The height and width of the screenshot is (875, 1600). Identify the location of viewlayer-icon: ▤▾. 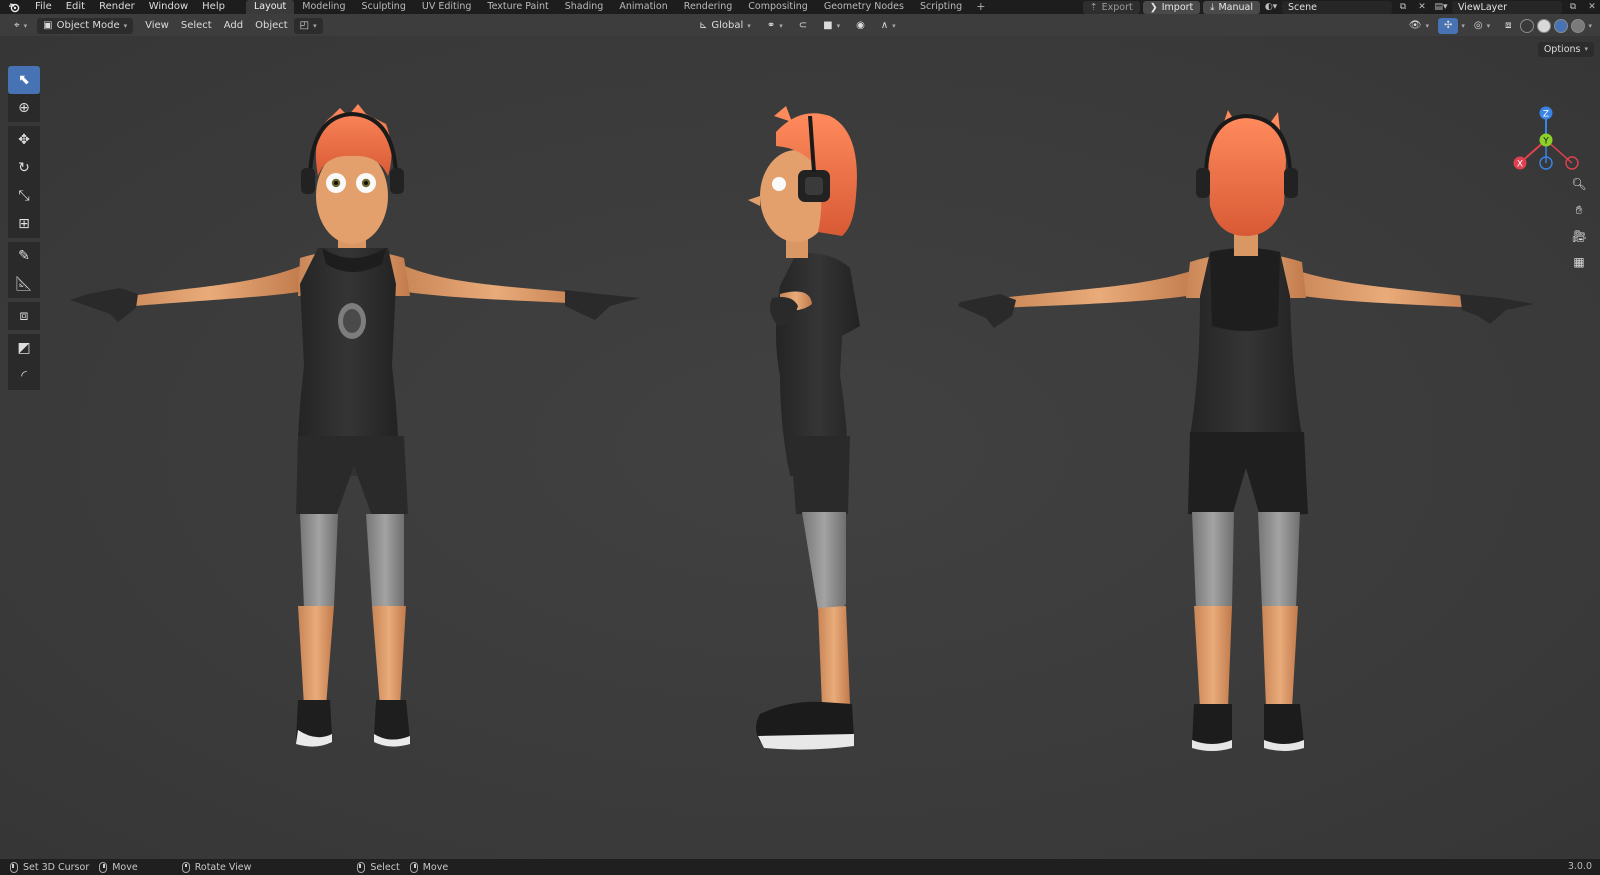
(1441, 7).